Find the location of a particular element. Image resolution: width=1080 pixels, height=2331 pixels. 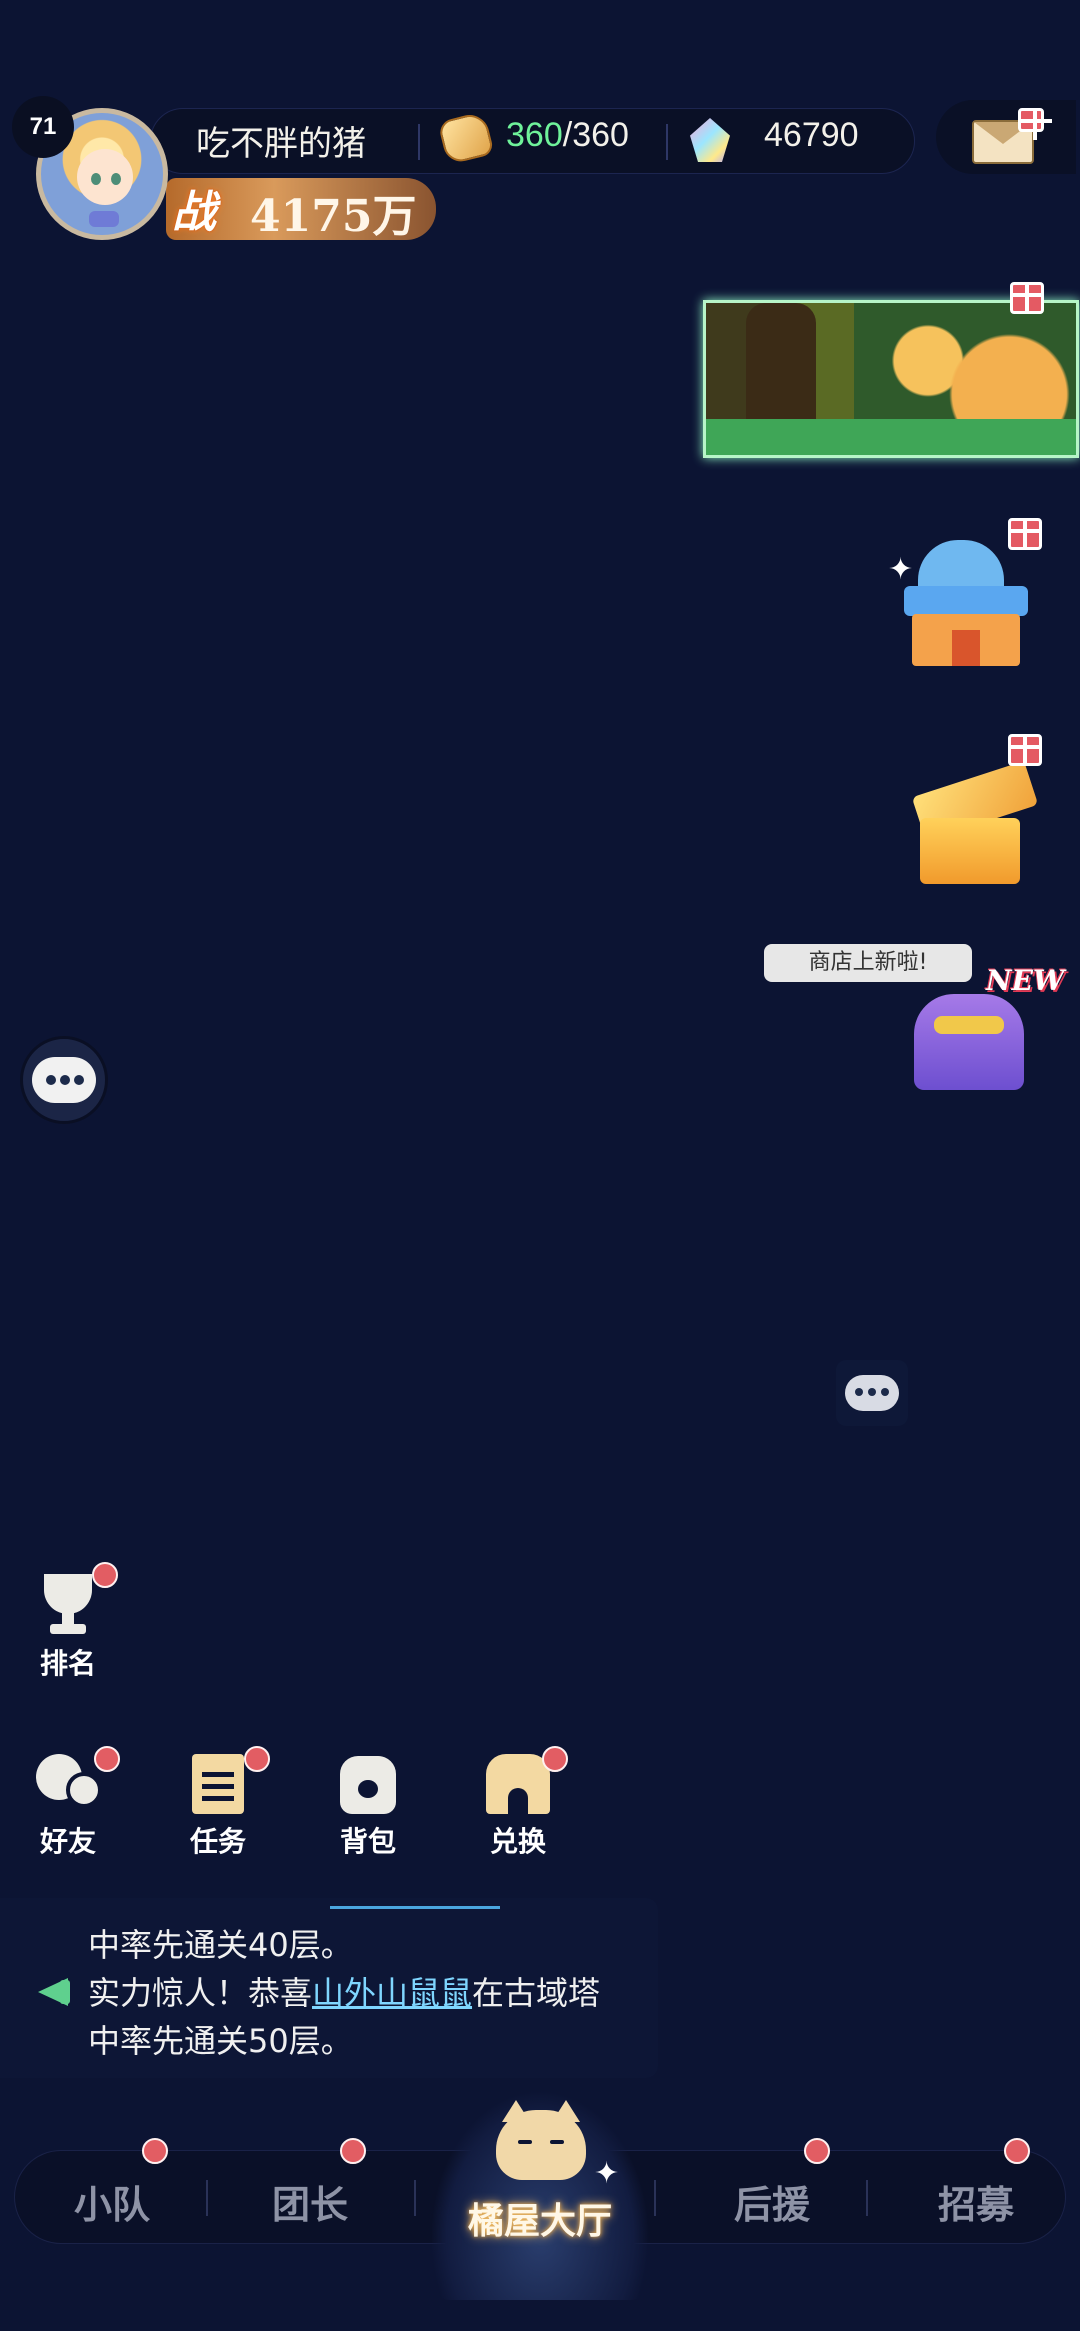

news-text: 在古域塔 is located at coordinates (536, 1993).